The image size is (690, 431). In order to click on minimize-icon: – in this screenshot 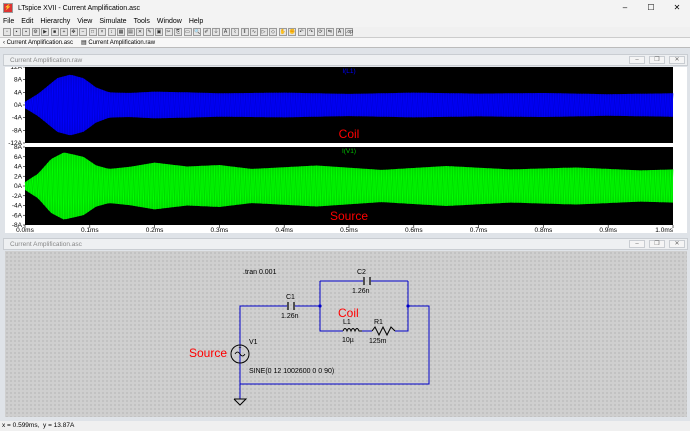, I will do `click(625, 8)`.